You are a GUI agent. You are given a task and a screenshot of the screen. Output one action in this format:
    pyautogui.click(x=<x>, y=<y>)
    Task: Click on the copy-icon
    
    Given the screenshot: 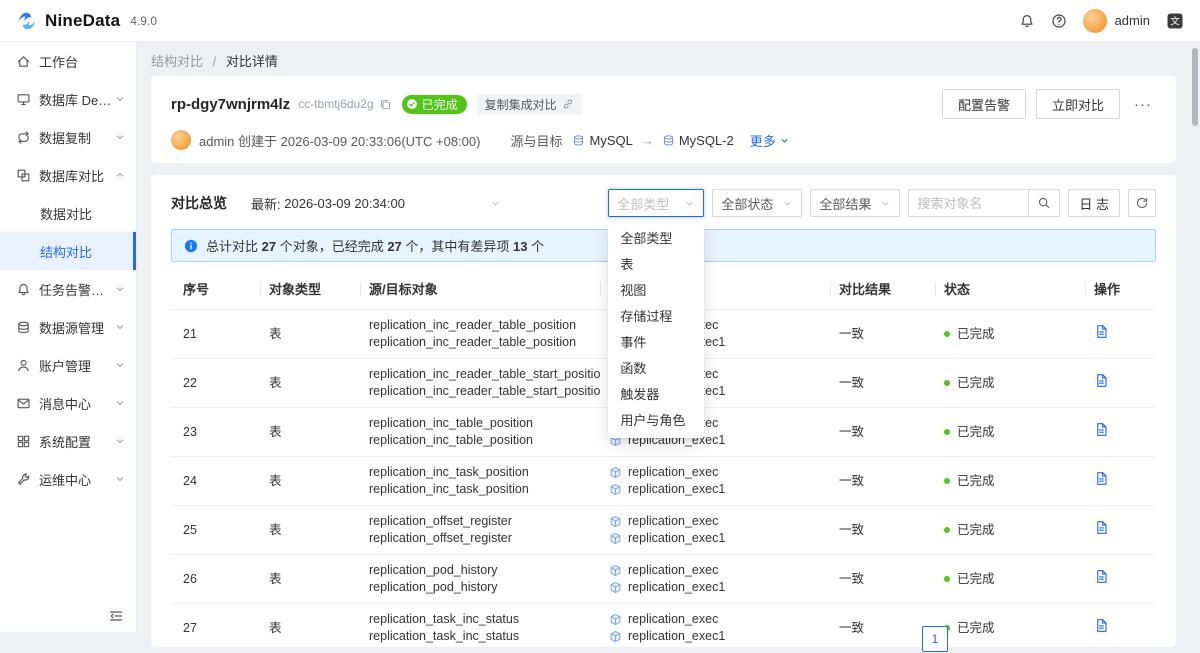 What is the action you would take?
    pyautogui.click(x=385, y=104)
    